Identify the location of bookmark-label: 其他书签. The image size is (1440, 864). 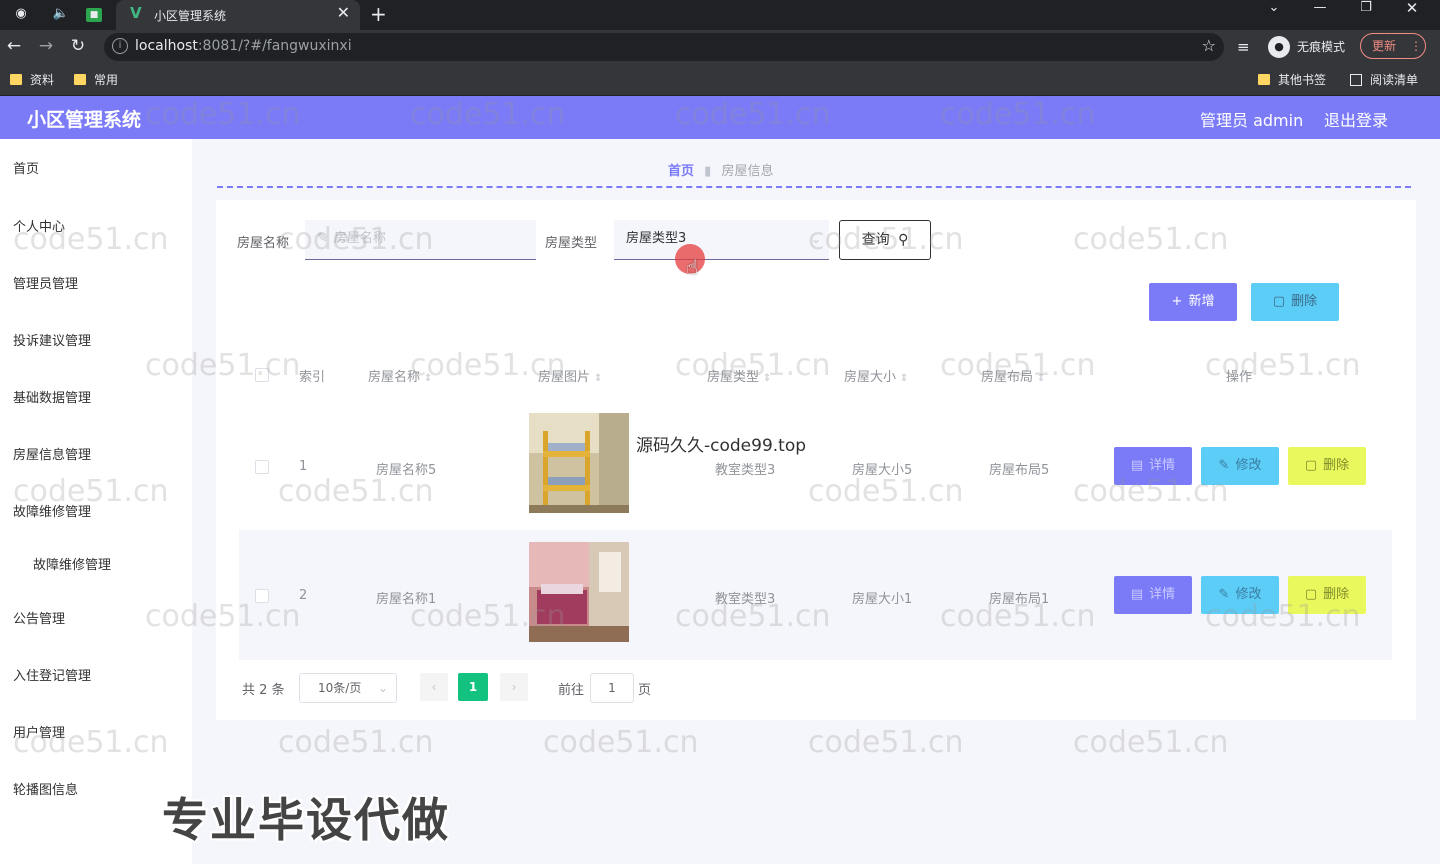
(1302, 80).